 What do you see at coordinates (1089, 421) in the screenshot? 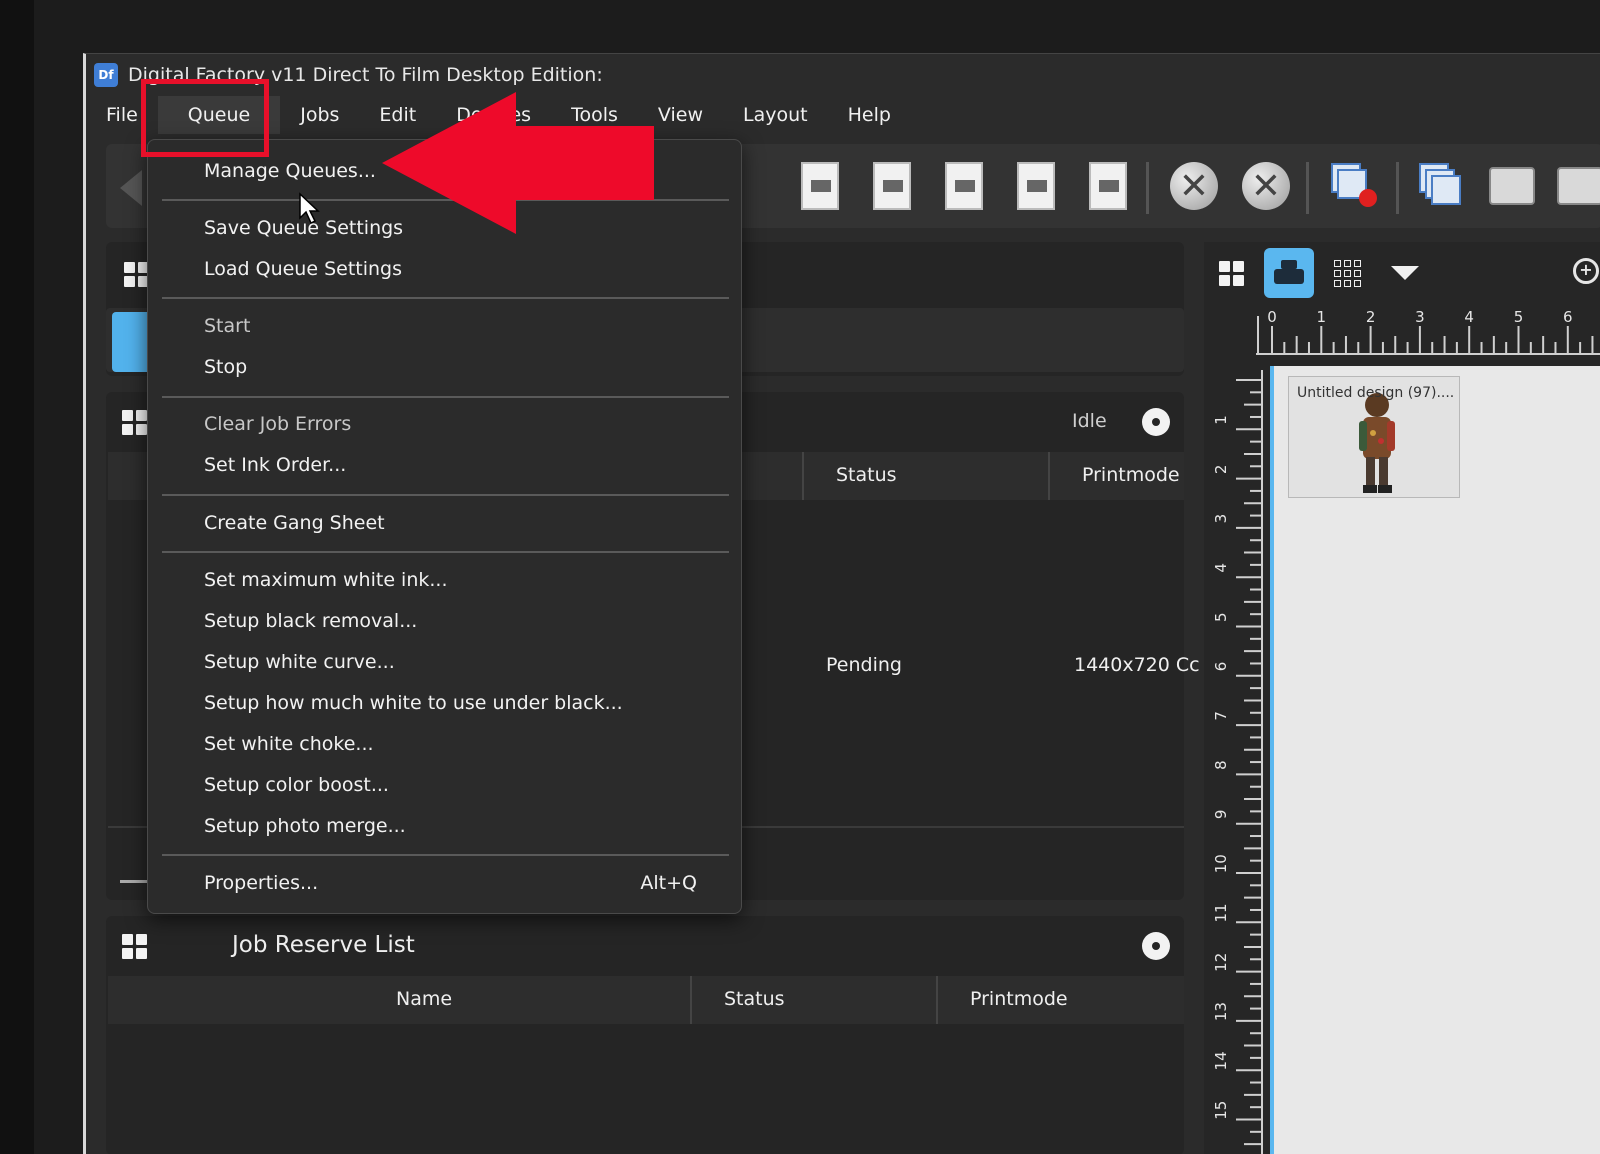
I see `queue-state-label: Idle` at bounding box center [1089, 421].